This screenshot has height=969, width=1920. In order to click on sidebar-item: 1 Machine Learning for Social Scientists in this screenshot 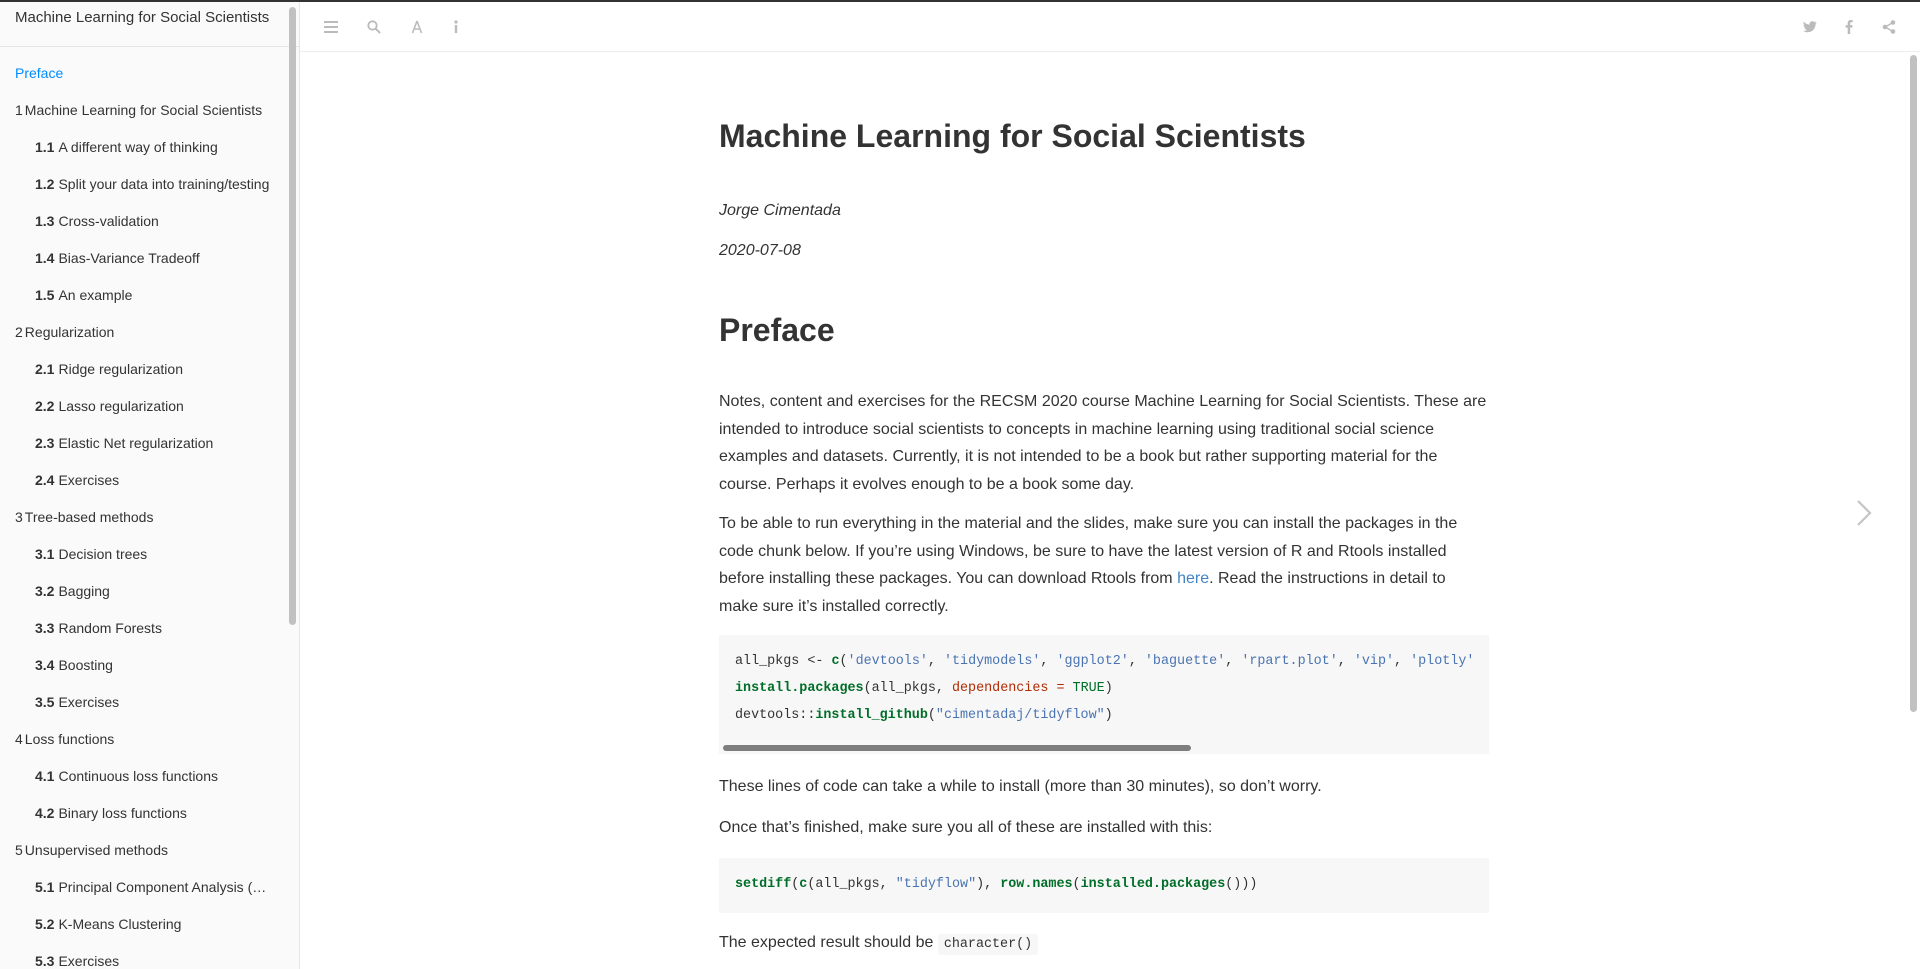, I will do `click(145, 110)`.